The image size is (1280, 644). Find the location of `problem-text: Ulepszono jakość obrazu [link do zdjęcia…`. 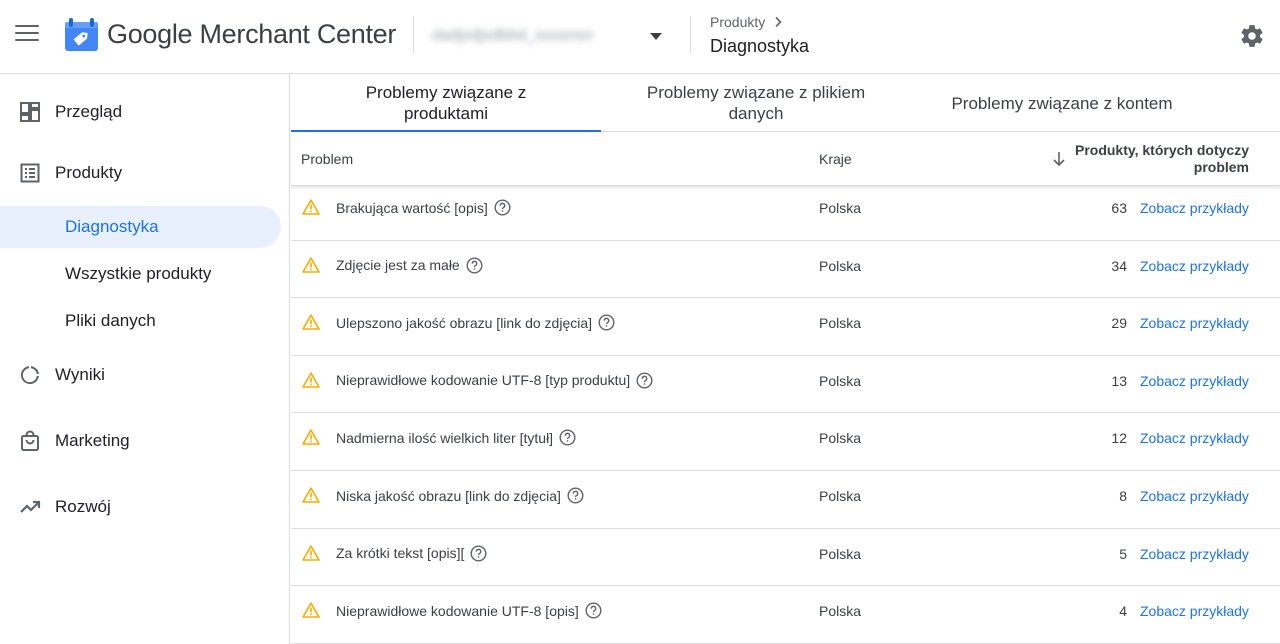

problem-text: Ulepszono jakość obrazu [link do zdjęcia… is located at coordinates (464, 322).